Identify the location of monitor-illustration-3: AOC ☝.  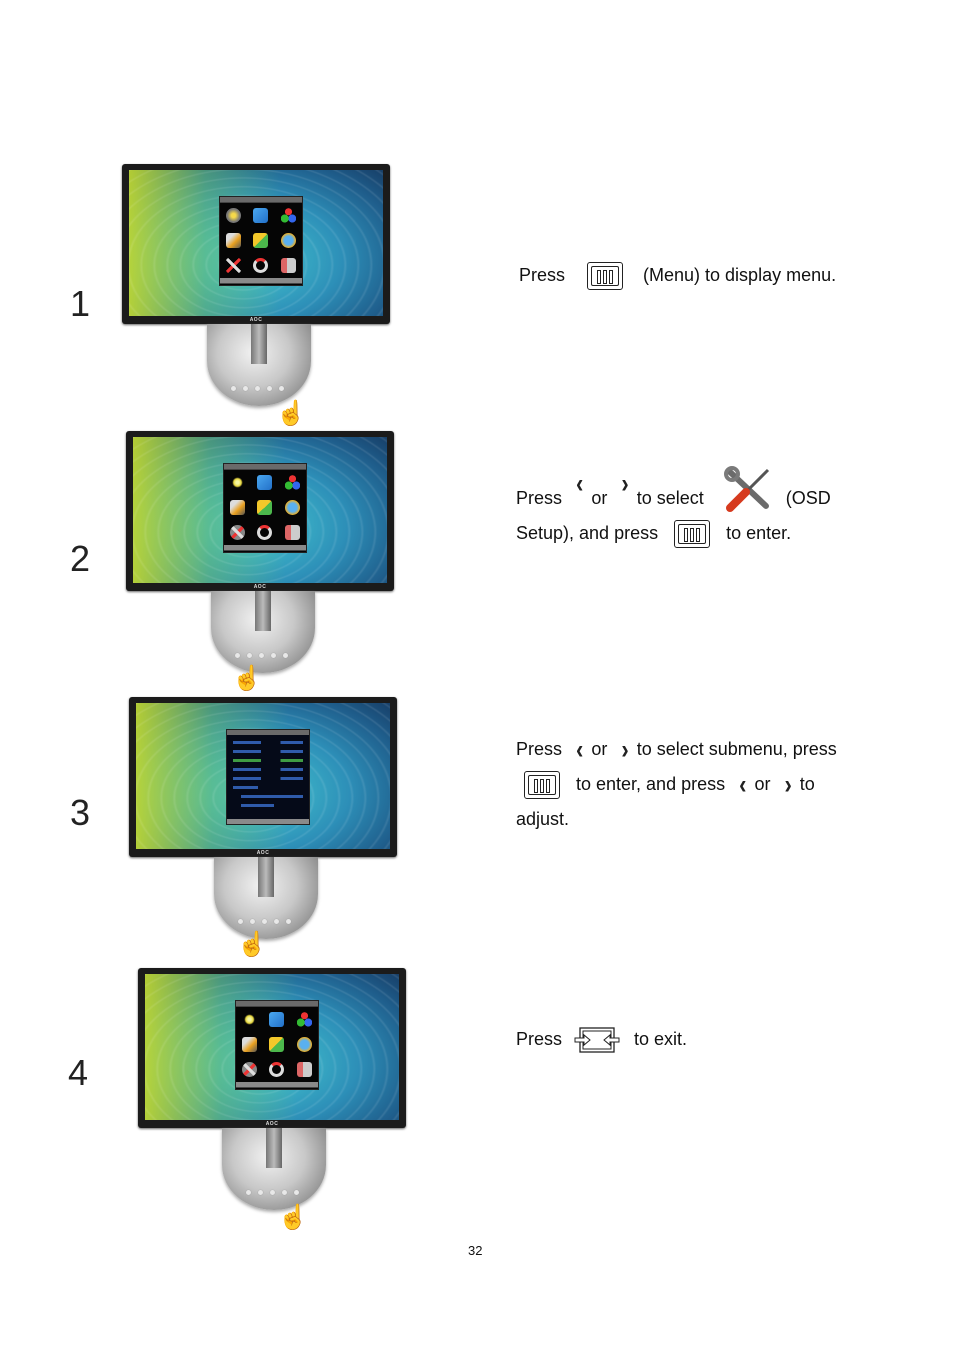
(264, 832).